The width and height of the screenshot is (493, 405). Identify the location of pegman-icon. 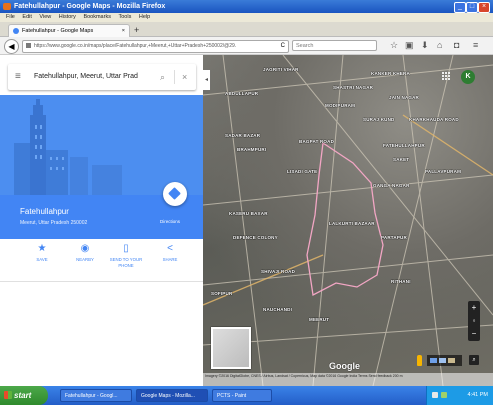
(419, 360).